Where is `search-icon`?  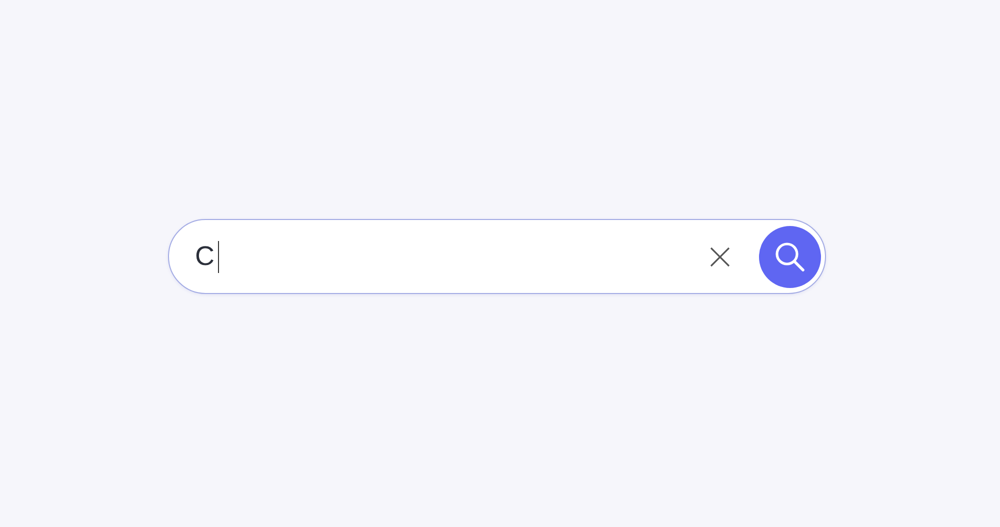
search-icon is located at coordinates (790, 257).